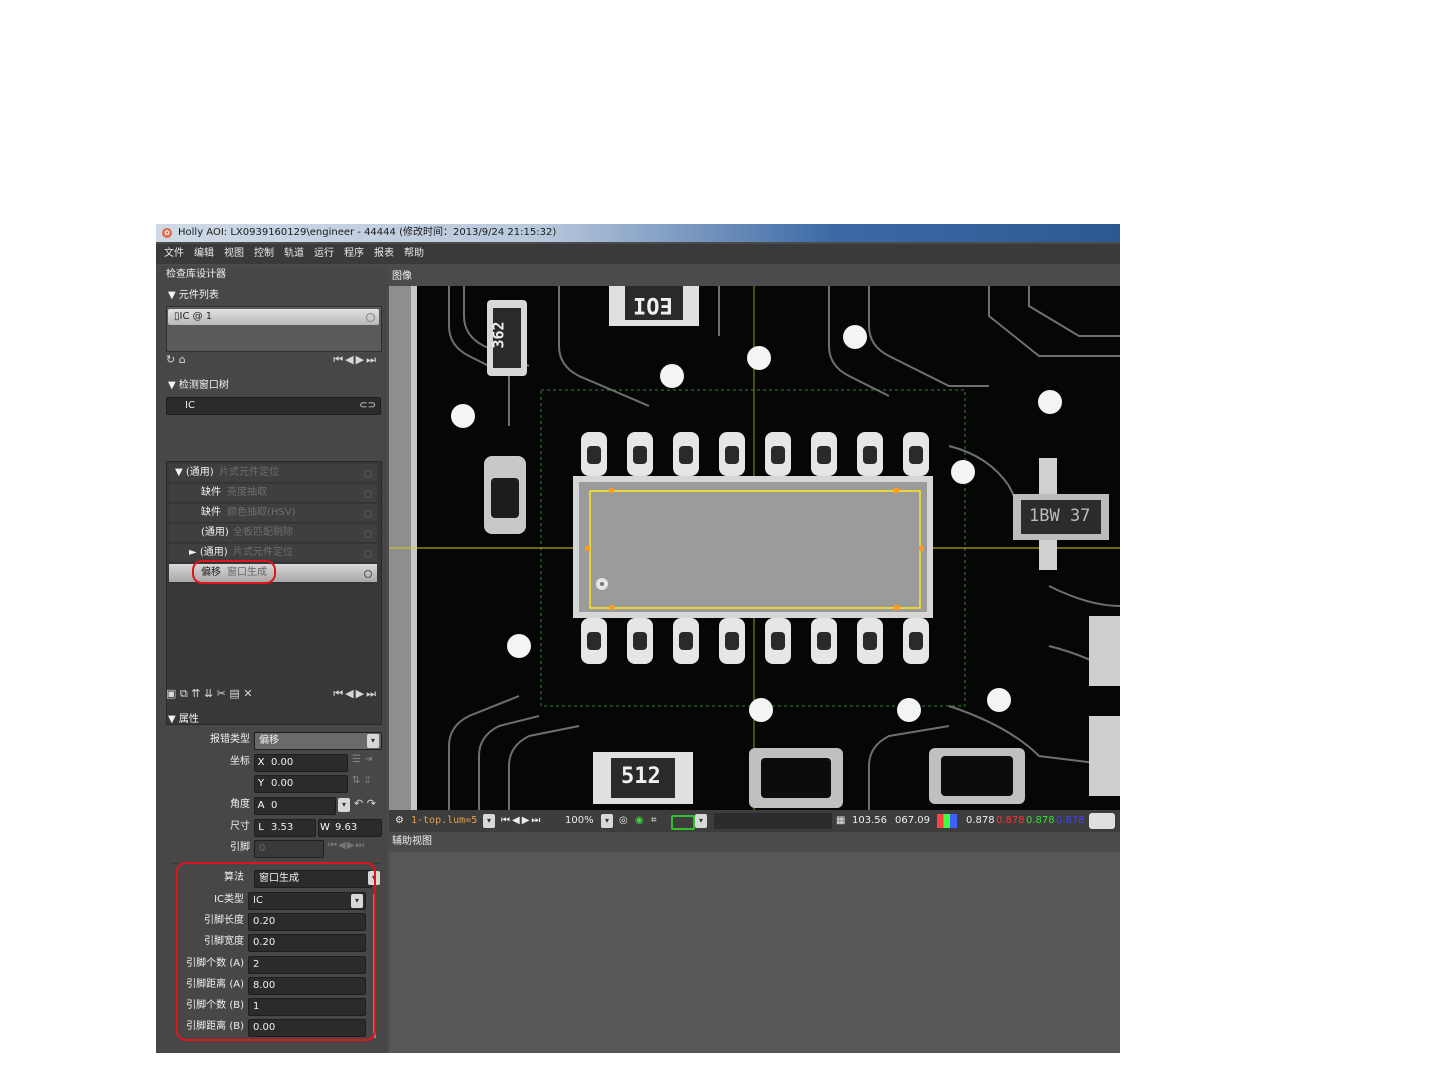  Describe the element at coordinates (211, 492) in the screenshot. I see `tree-row-type: 缺件` at that location.